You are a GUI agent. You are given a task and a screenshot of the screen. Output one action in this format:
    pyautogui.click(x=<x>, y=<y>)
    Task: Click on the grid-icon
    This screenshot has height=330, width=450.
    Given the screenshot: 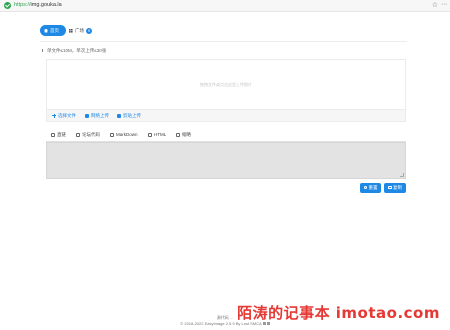 What is the action you would take?
    pyautogui.click(x=71, y=30)
    